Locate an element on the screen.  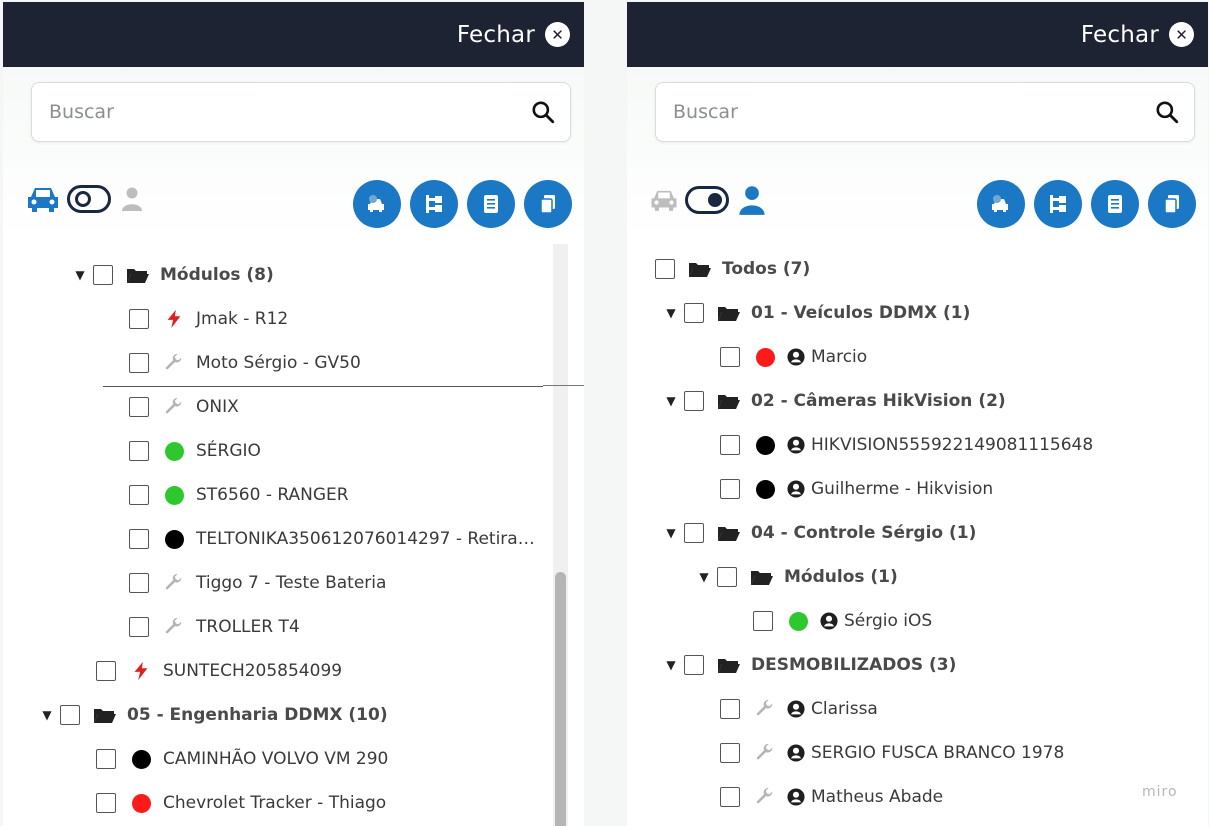
tree-group-row: ▼ 05 - Engenharia DDMX (10) is located at coordinates (214, 715).